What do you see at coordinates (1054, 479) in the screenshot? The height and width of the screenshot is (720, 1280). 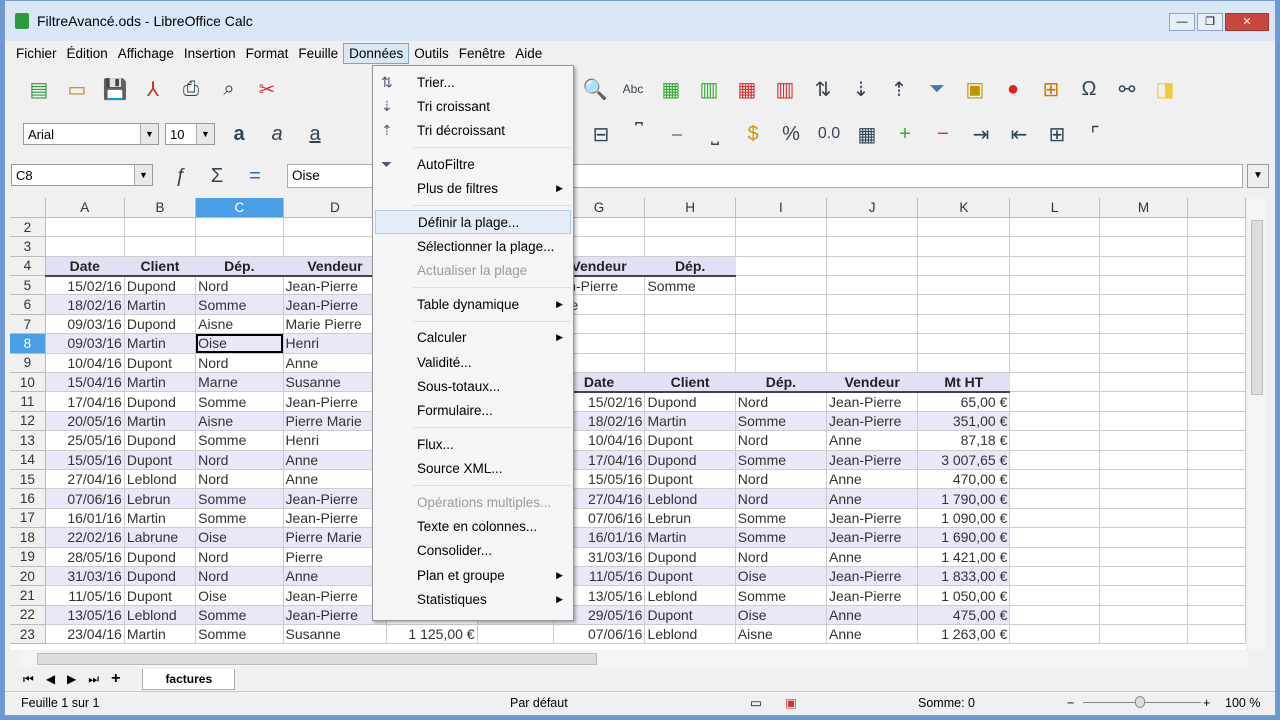 I see `cell-L15` at bounding box center [1054, 479].